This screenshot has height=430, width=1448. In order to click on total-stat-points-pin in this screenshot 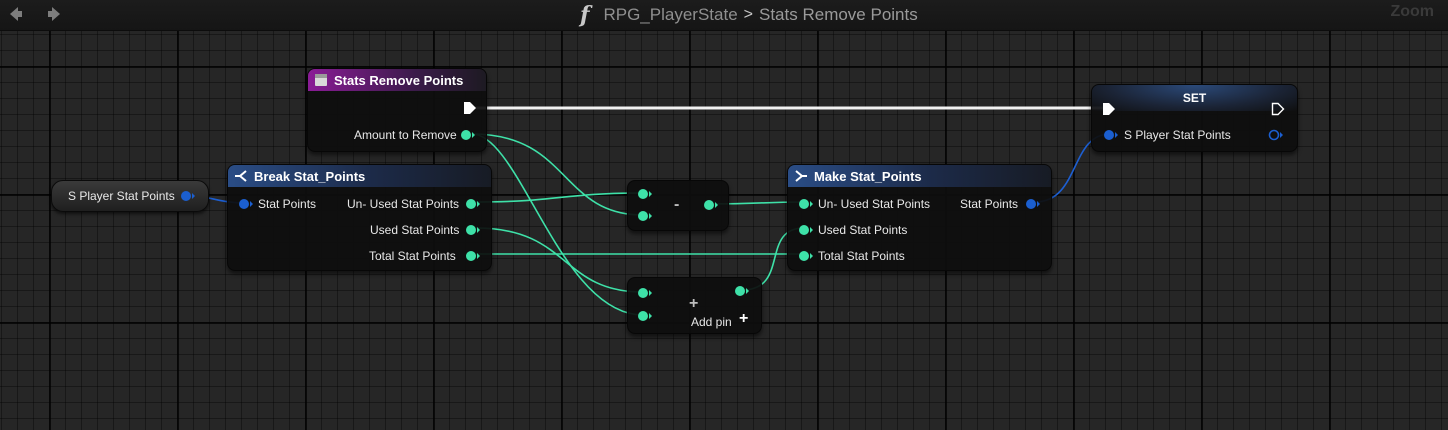, I will do `click(473, 256)`.